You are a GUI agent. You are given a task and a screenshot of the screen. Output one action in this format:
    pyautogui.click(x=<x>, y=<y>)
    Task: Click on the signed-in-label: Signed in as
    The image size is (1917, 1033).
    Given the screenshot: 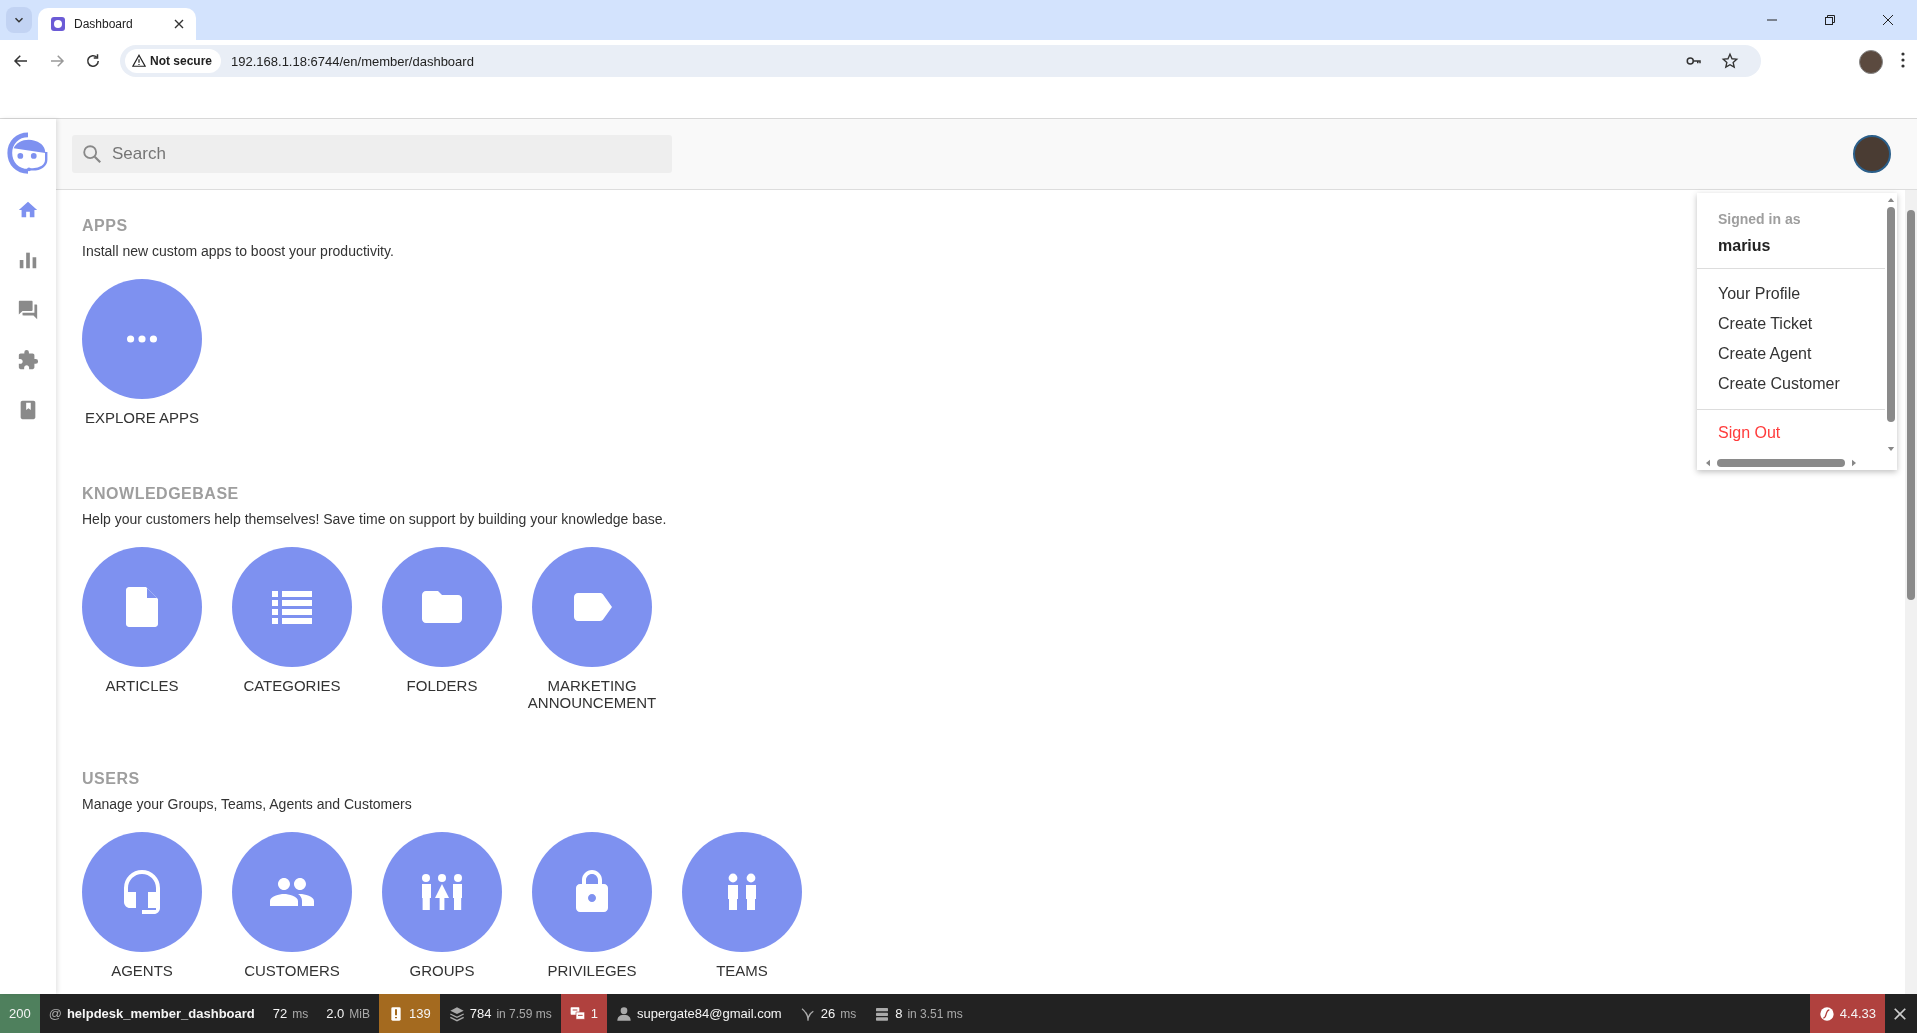 What is the action you would take?
    pyautogui.click(x=1760, y=219)
    